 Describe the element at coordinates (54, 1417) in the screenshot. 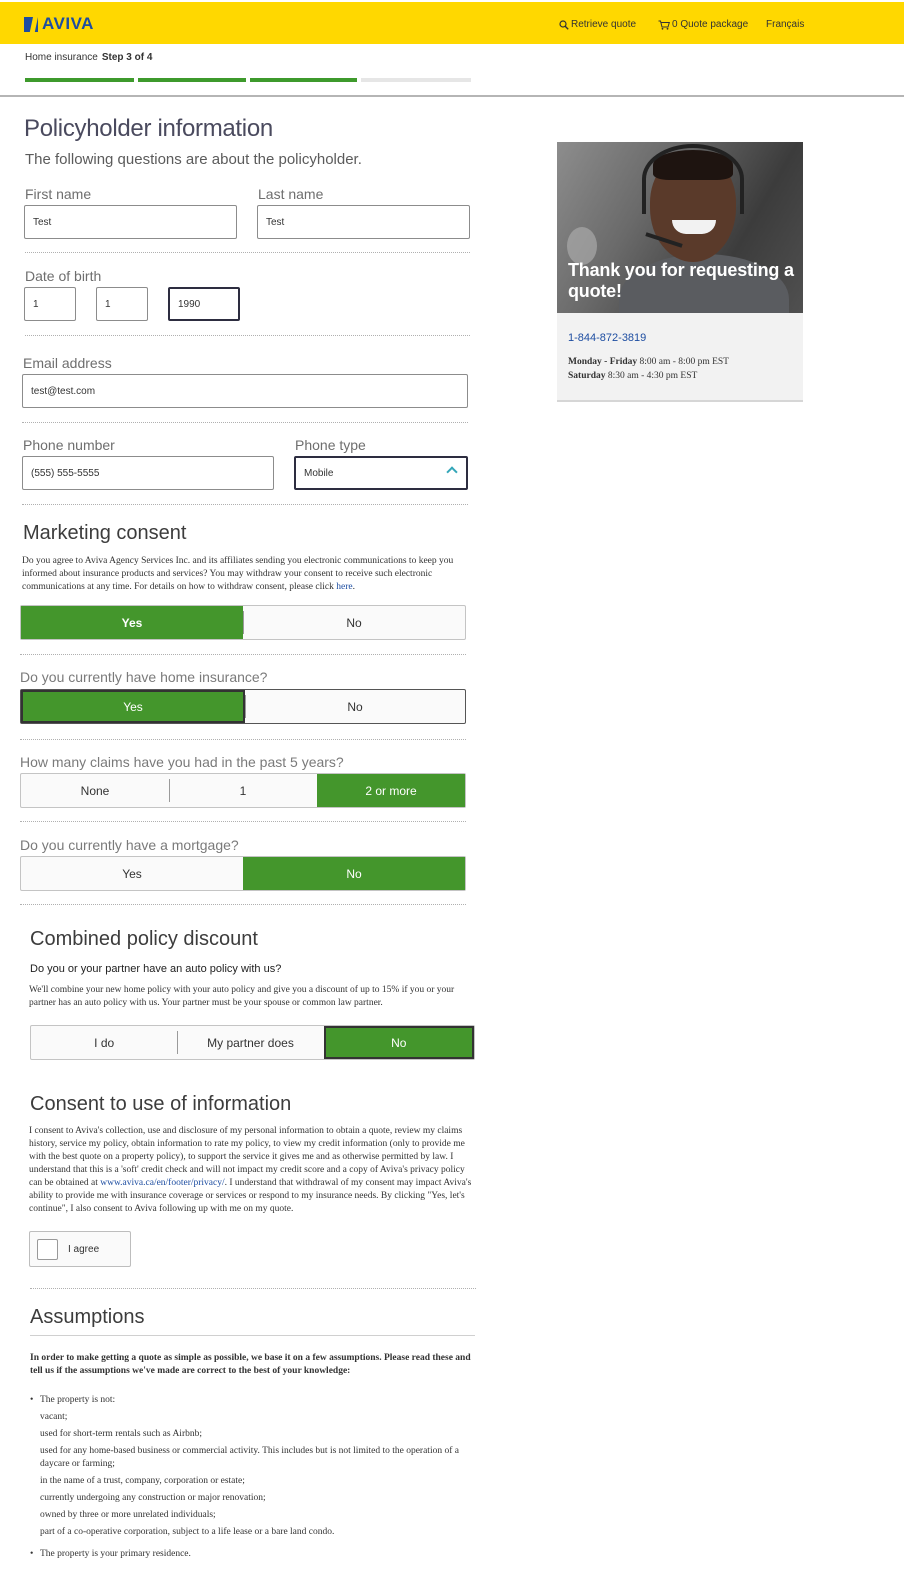

I see `assumption-item: vacant;` at that location.